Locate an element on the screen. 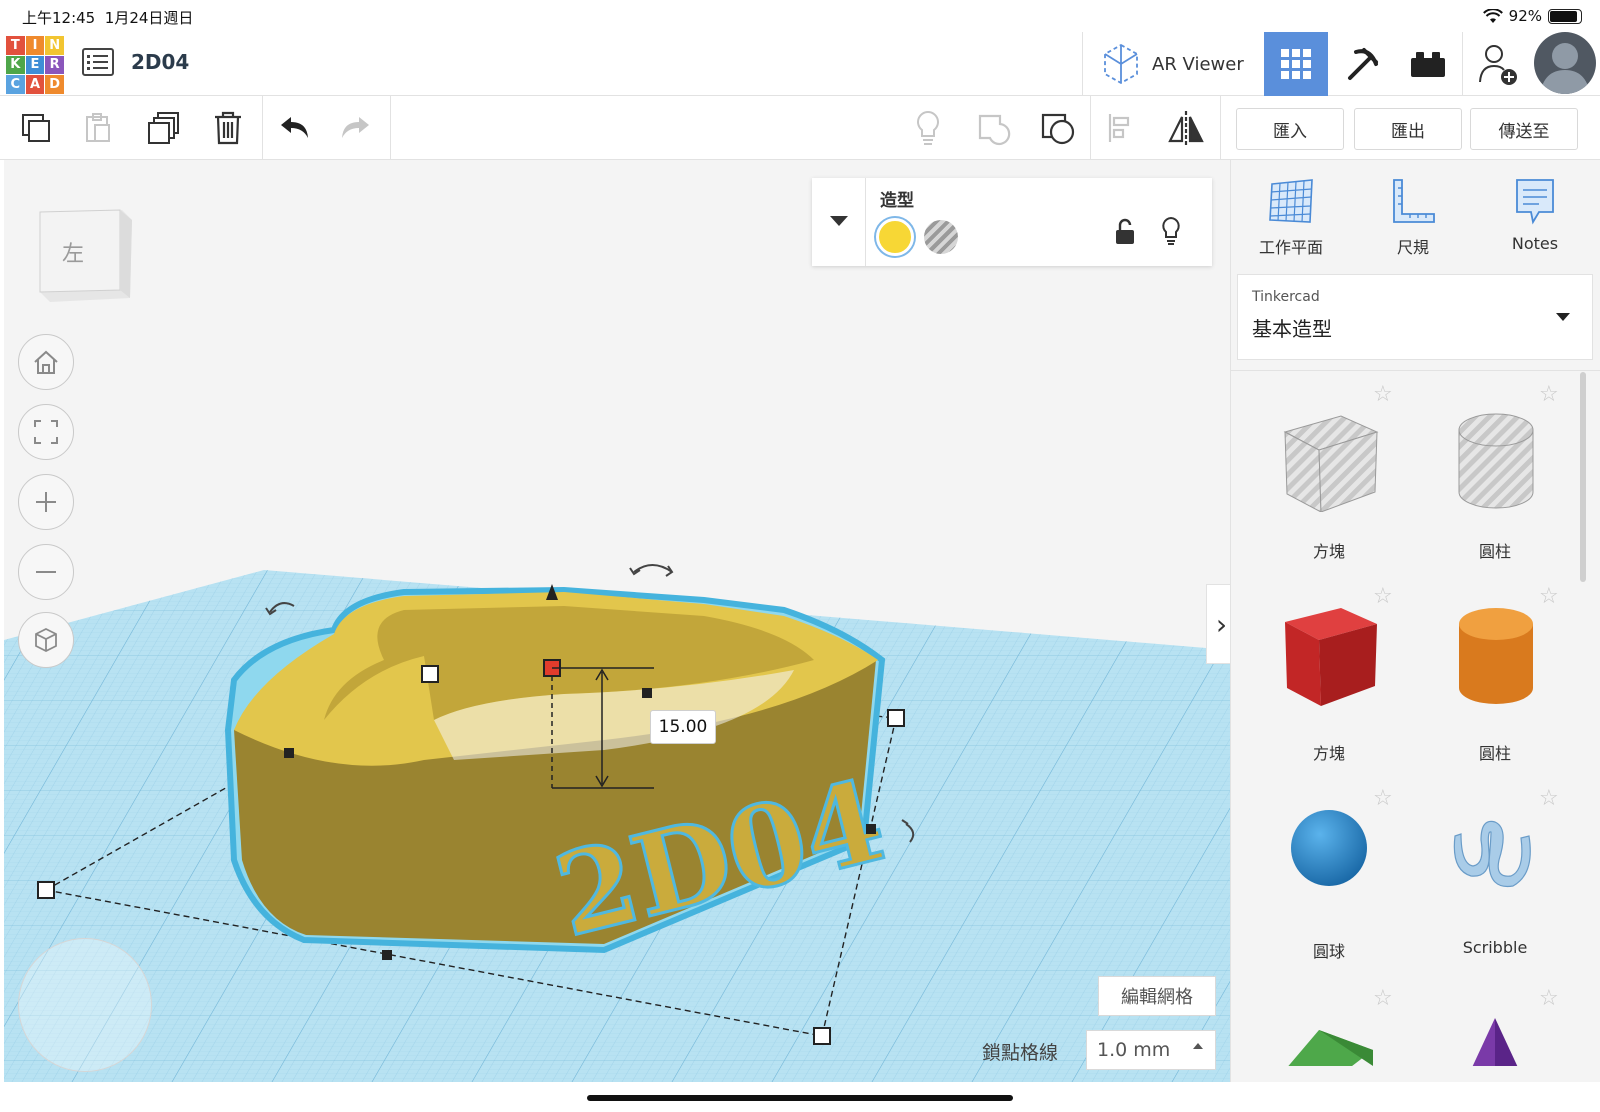 This screenshot has width=1600, height=1112. bricks-view-button is located at coordinates (1428, 64).